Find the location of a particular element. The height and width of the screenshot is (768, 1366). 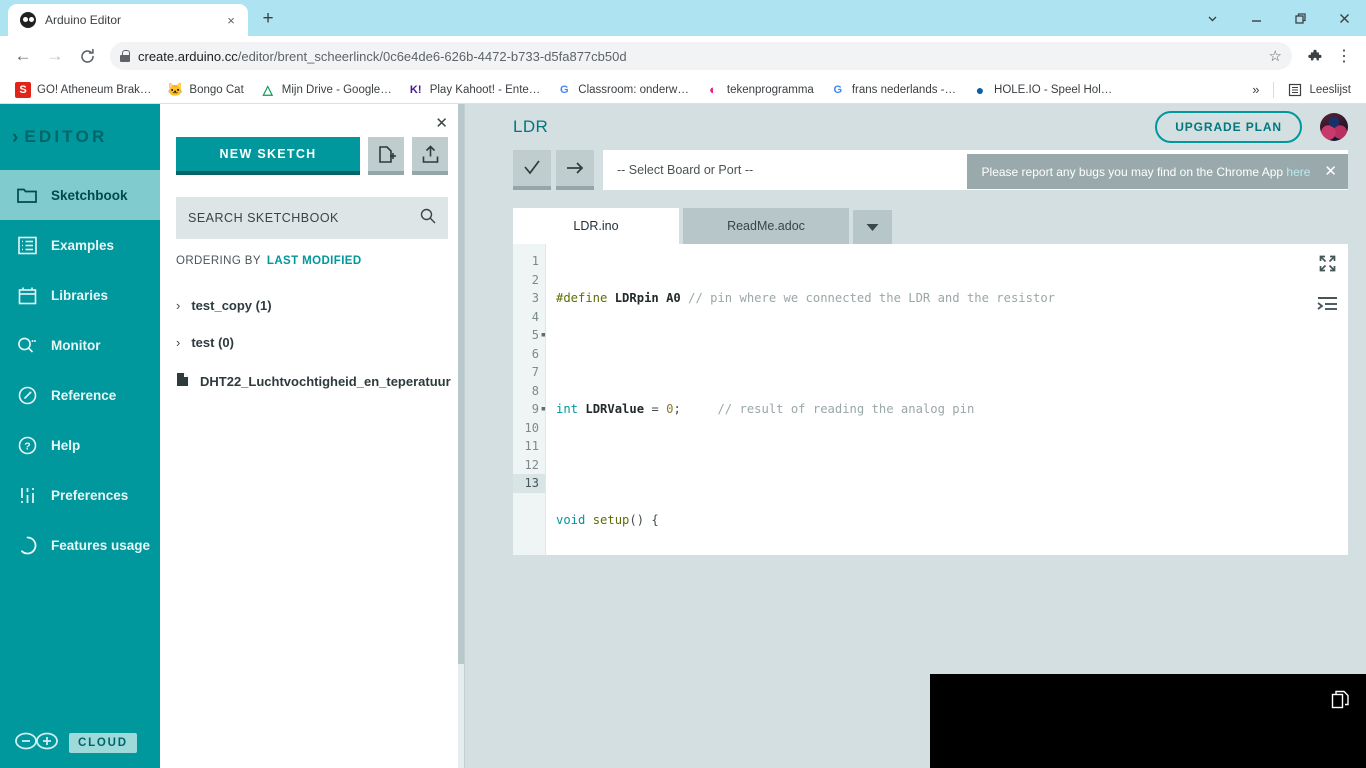

sliders-icon is located at coordinates (27, 495).